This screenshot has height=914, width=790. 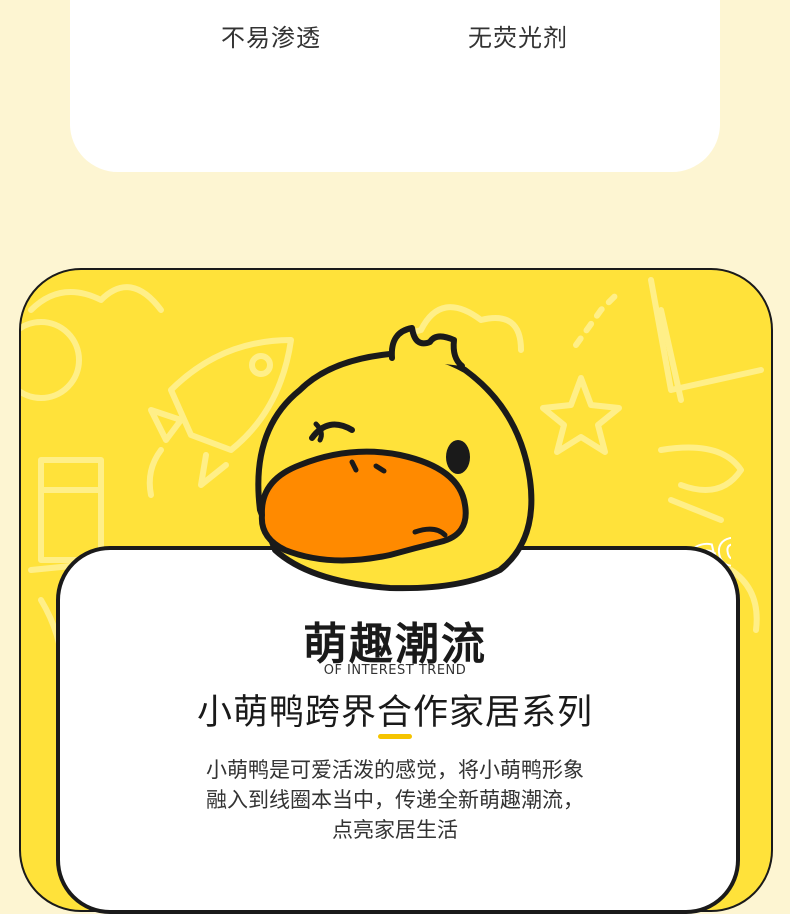 What do you see at coordinates (395, 736) in the screenshot?
I see `divider` at bounding box center [395, 736].